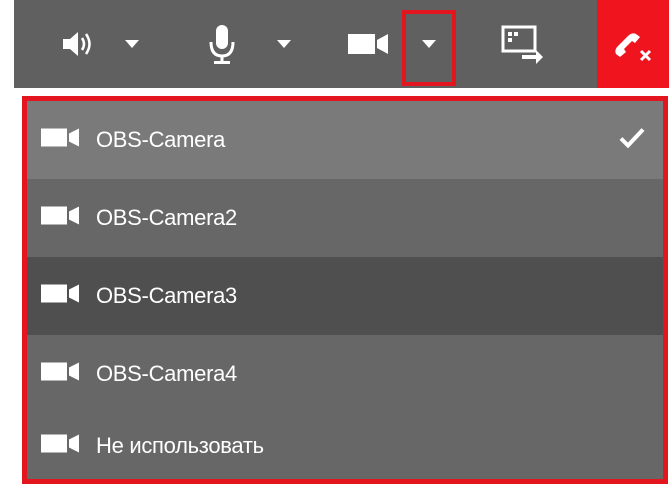  I want to click on speaker-dropdown-button, so click(132, 44).